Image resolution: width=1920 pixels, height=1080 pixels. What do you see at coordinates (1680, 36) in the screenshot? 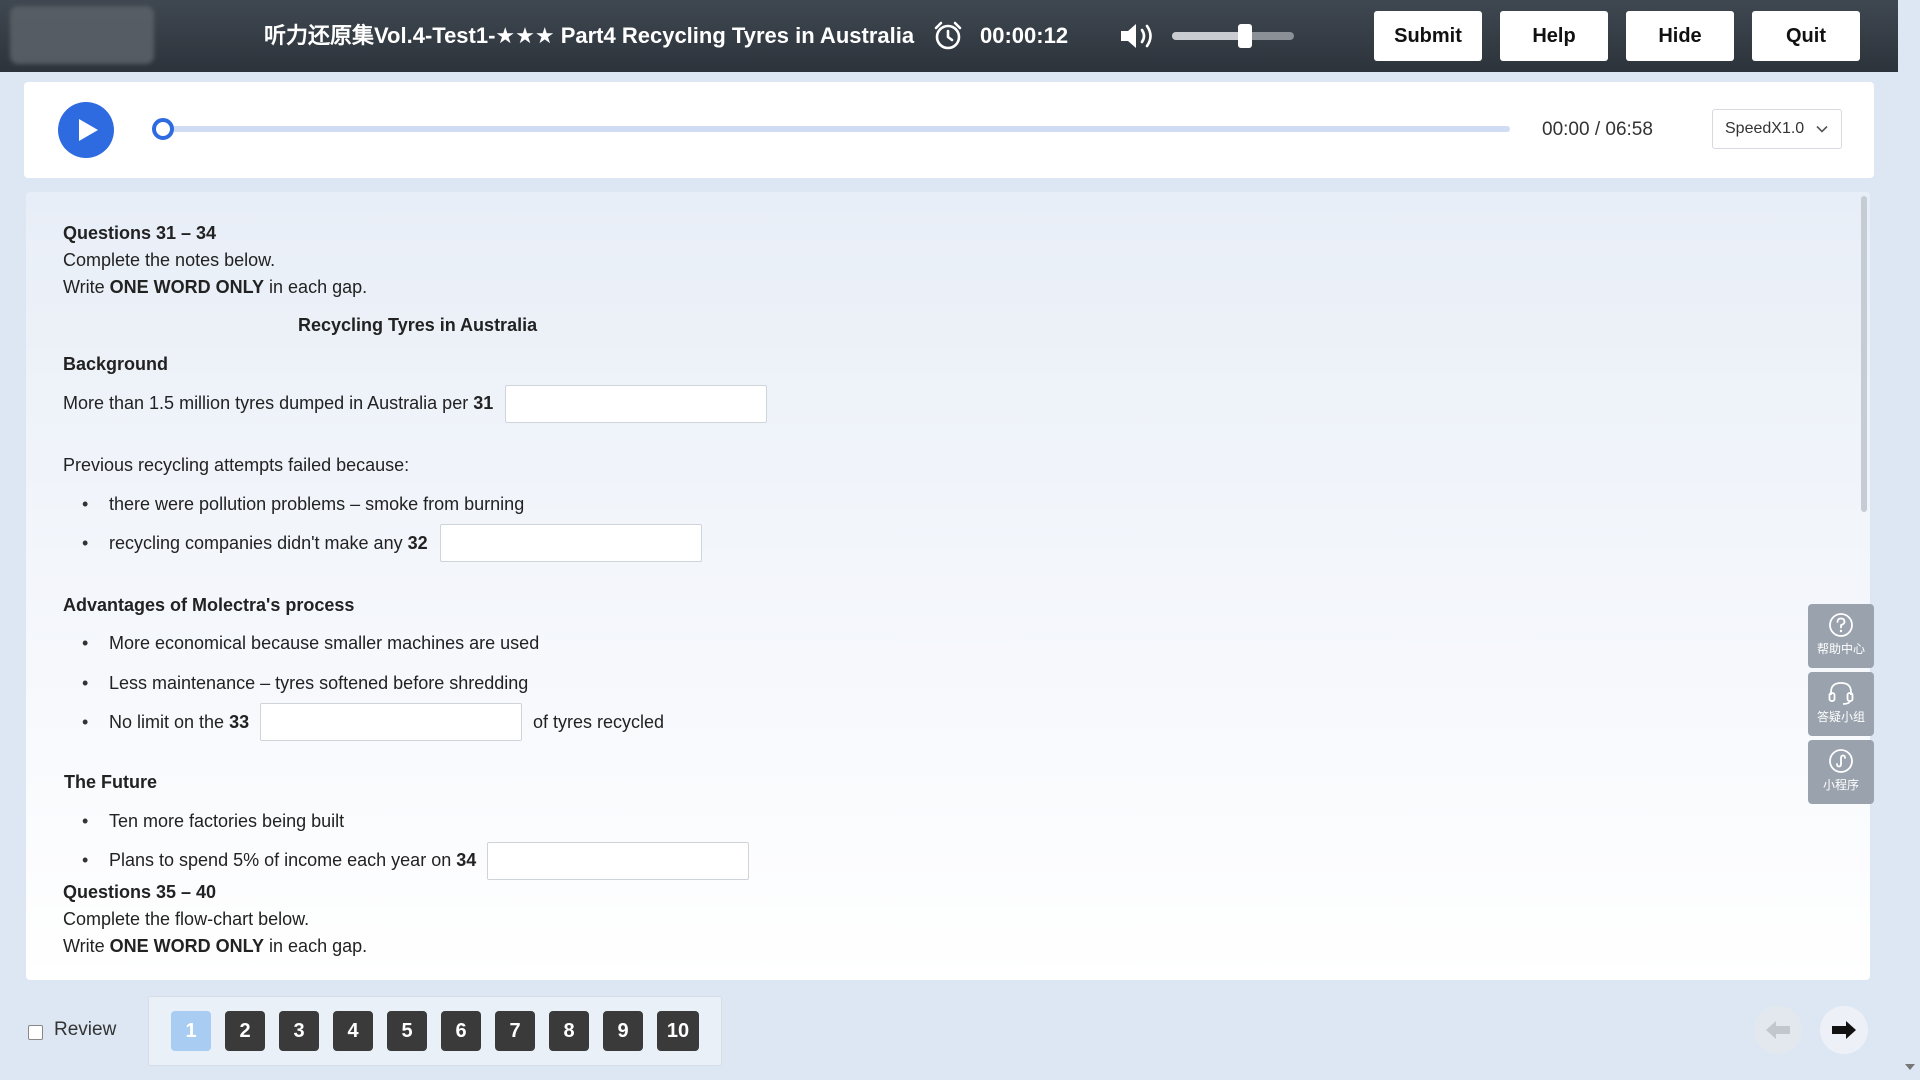
I see `hide-button: Hide` at bounding box center [1680, 36].